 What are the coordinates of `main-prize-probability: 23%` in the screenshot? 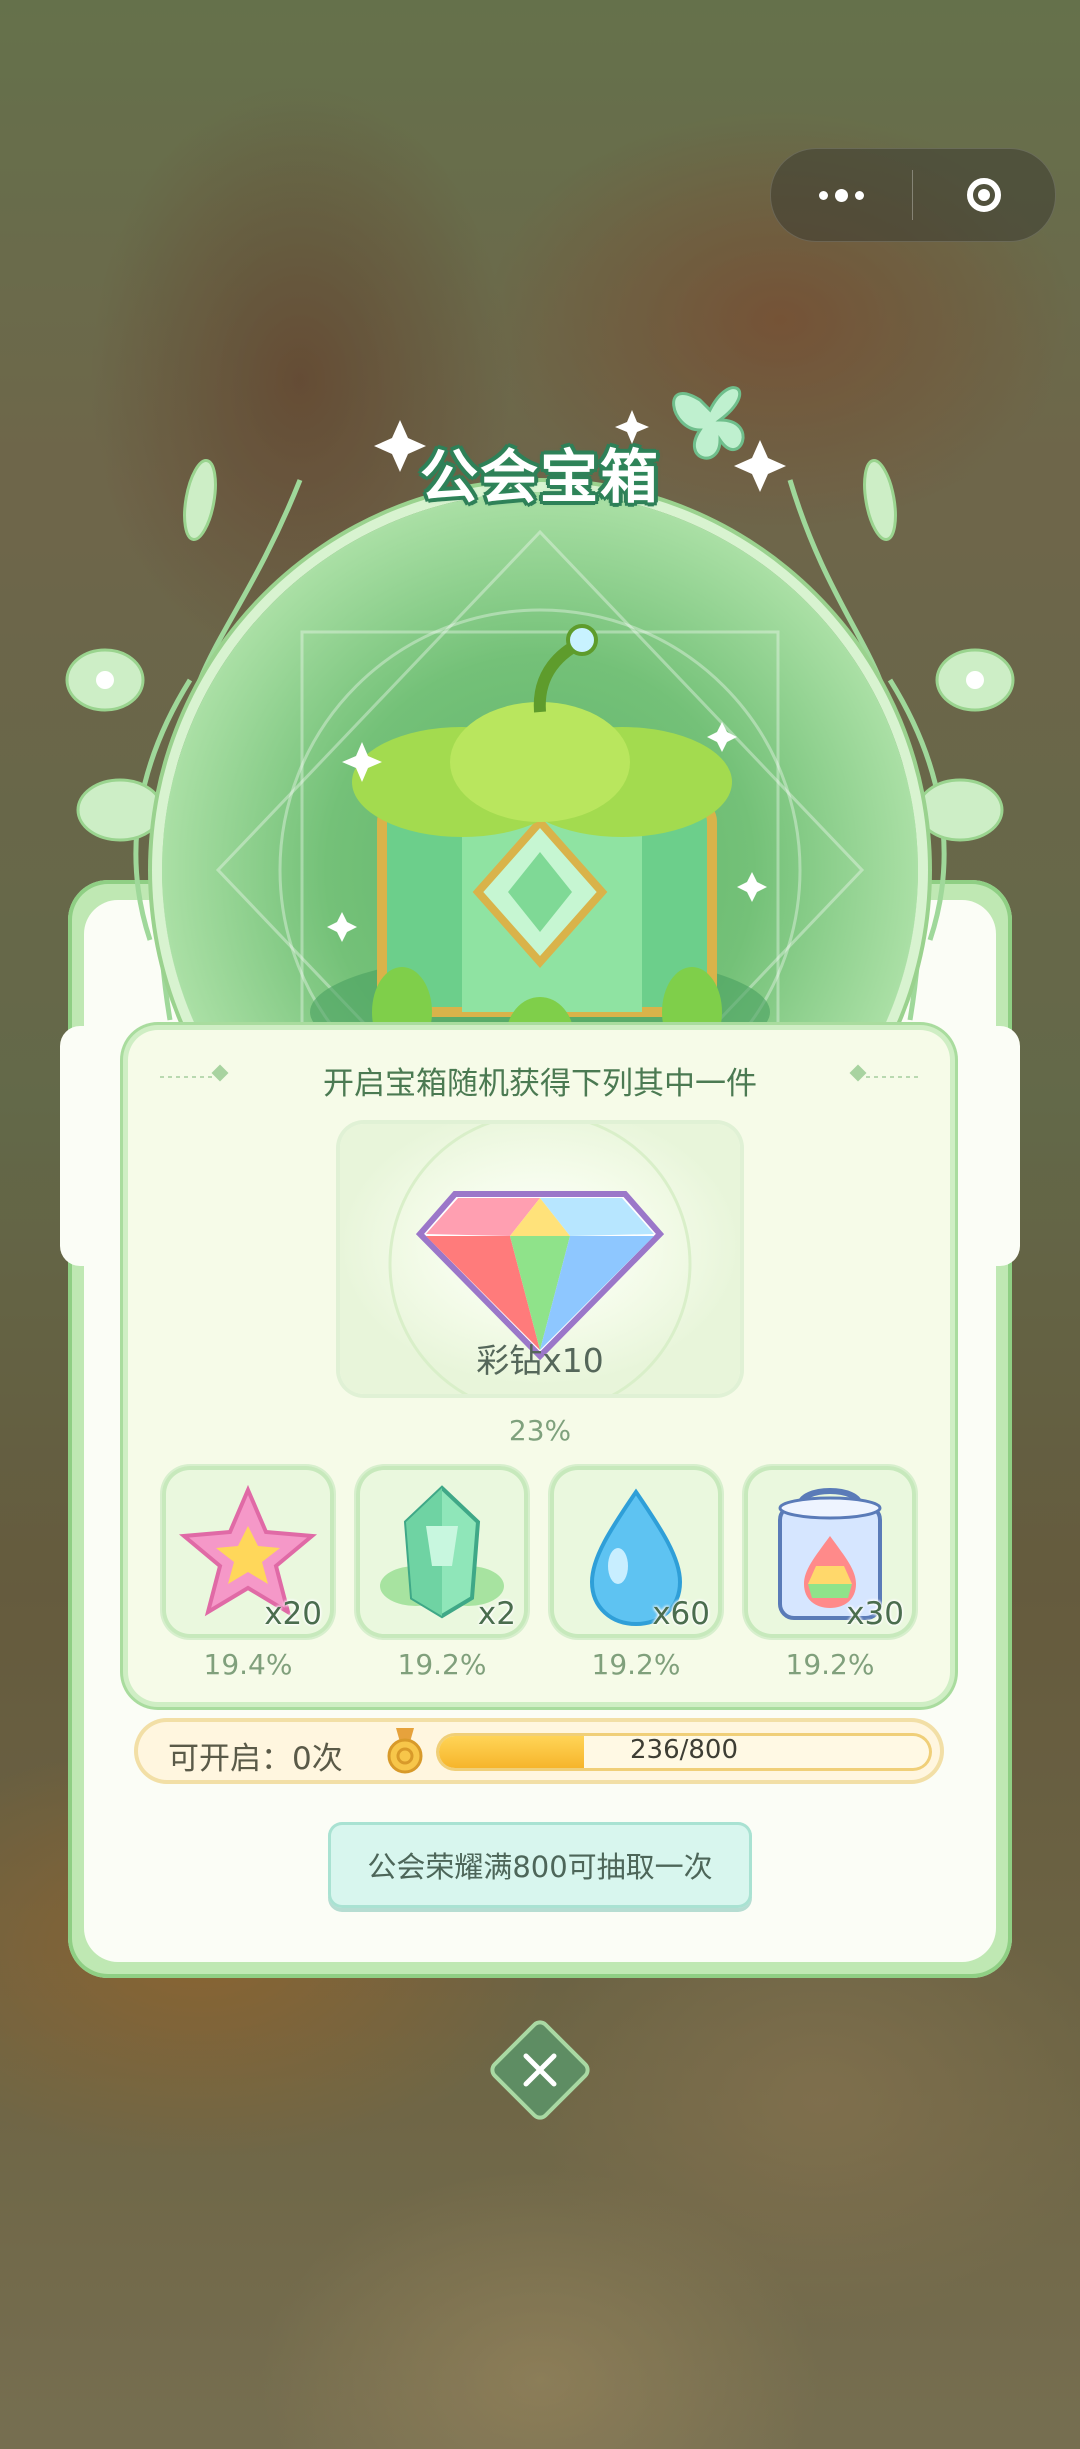 It's located at (540, 1430).